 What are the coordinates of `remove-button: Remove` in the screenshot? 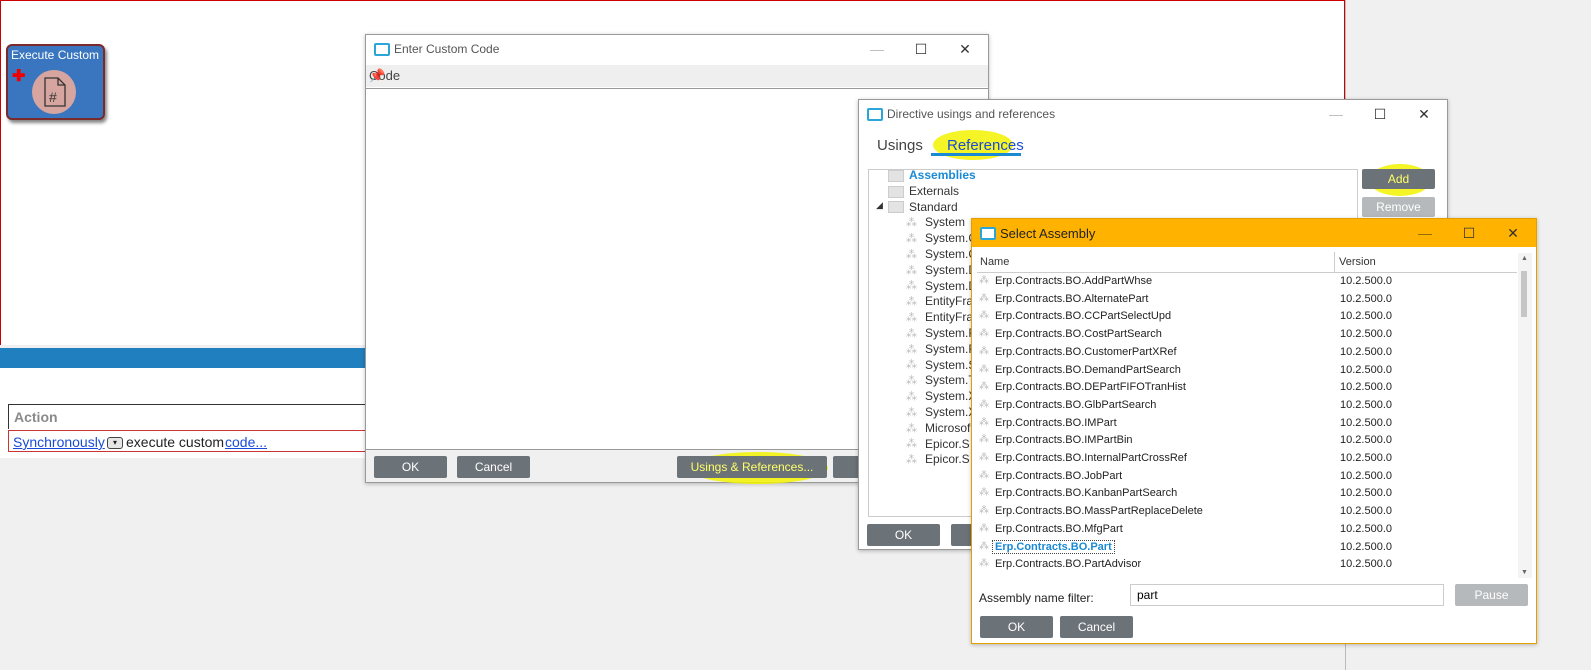 It's located at (1398, 207).